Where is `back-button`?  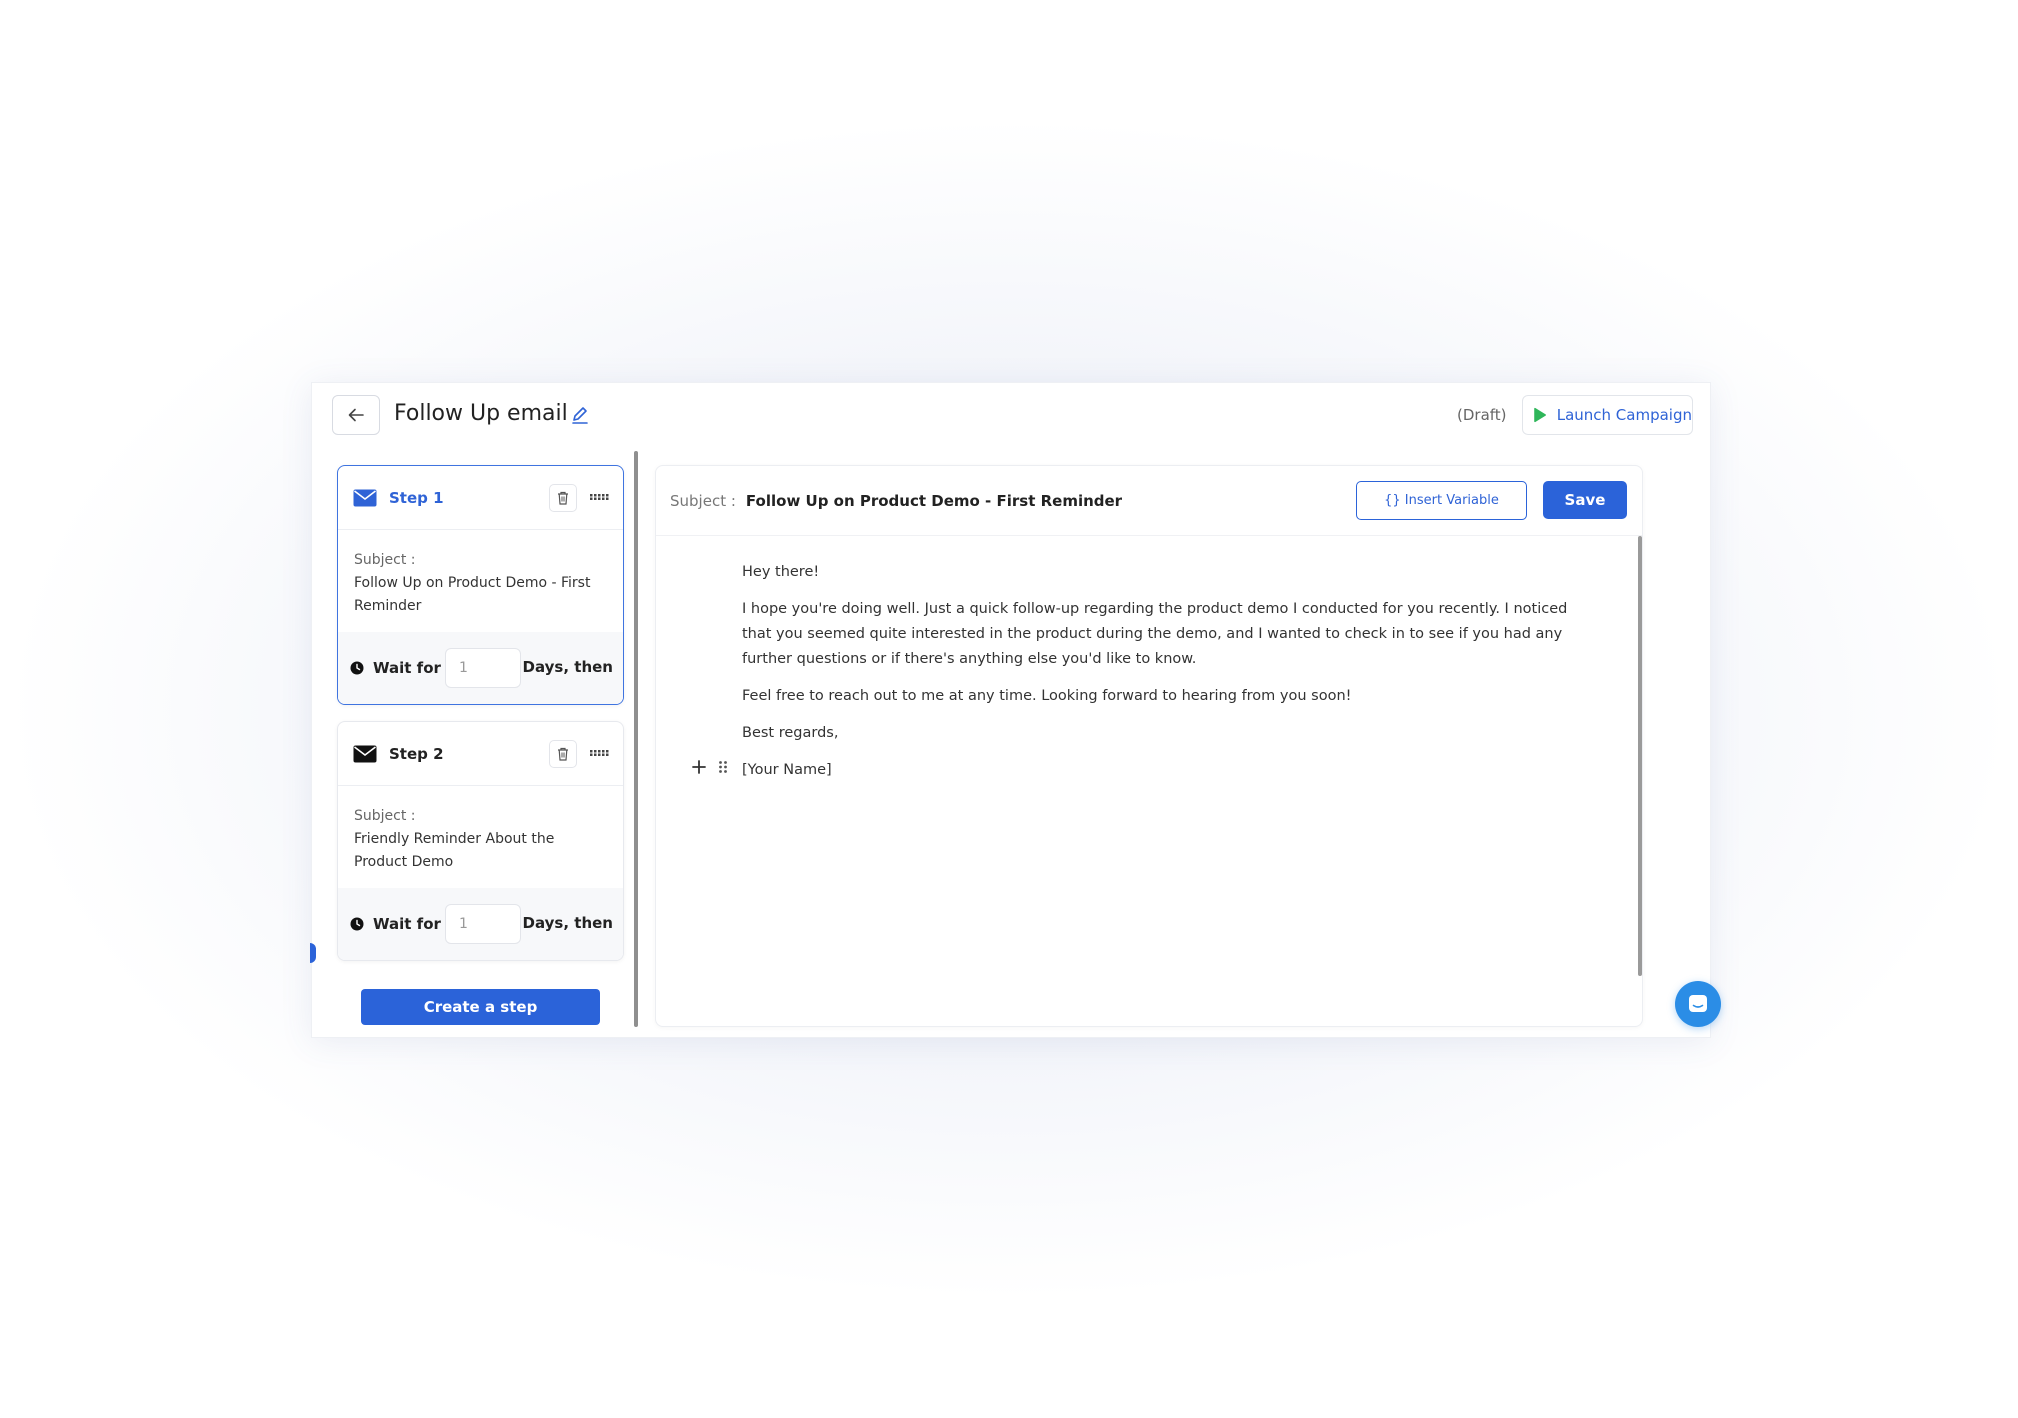
back-button is located at coordinates (356, 415).